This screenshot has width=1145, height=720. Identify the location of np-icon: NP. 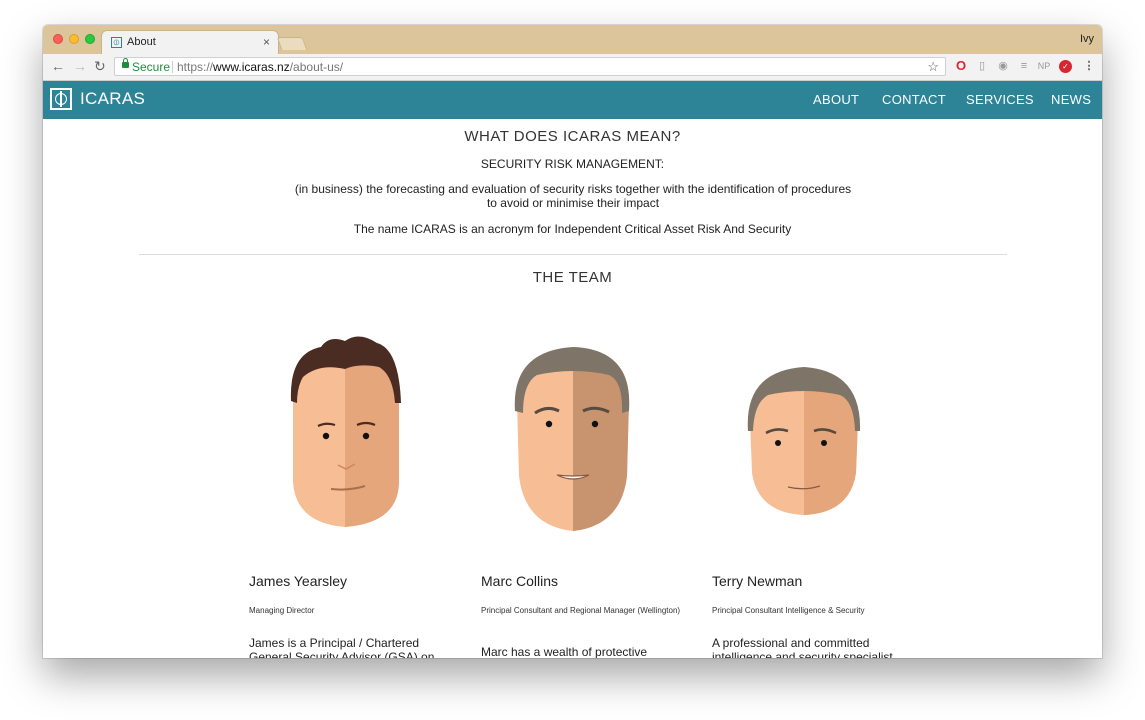
(1044, 66).